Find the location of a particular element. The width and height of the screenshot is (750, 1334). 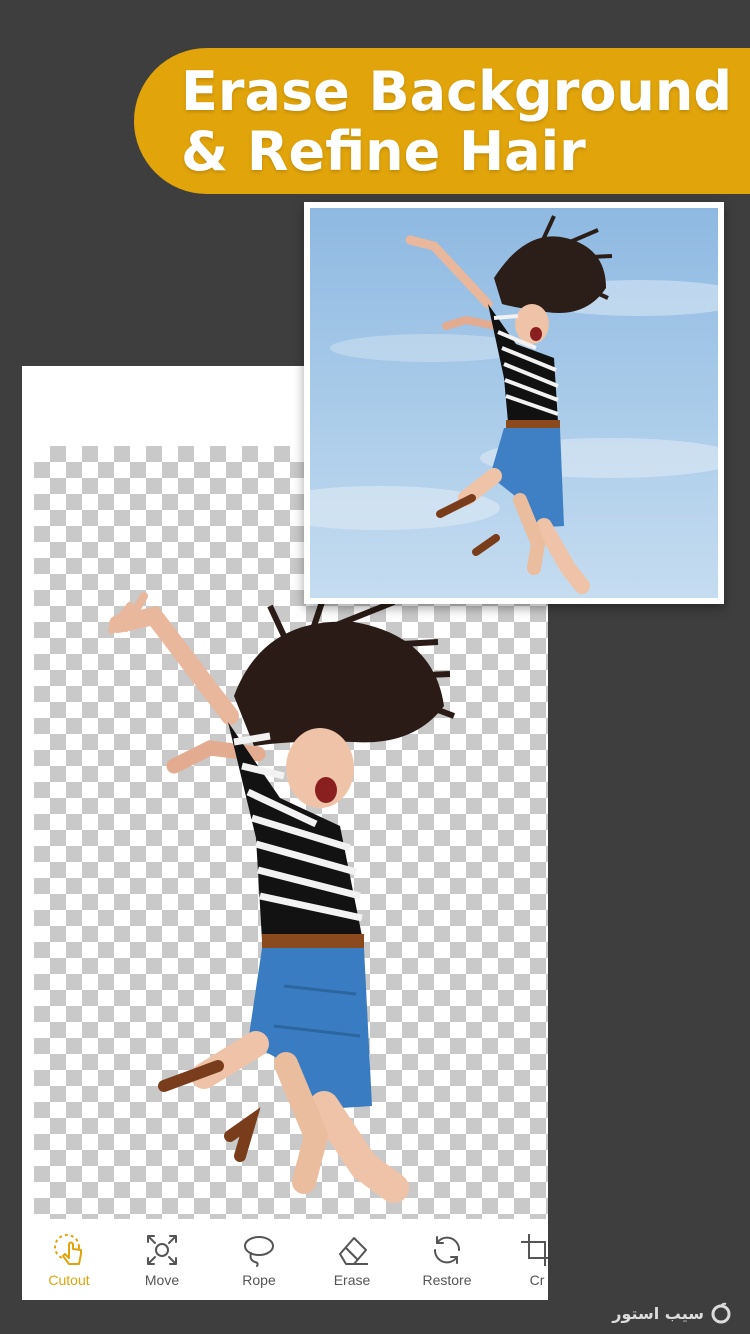

tool-cutout-label: Cutout is located at coordinates (69, 1280).